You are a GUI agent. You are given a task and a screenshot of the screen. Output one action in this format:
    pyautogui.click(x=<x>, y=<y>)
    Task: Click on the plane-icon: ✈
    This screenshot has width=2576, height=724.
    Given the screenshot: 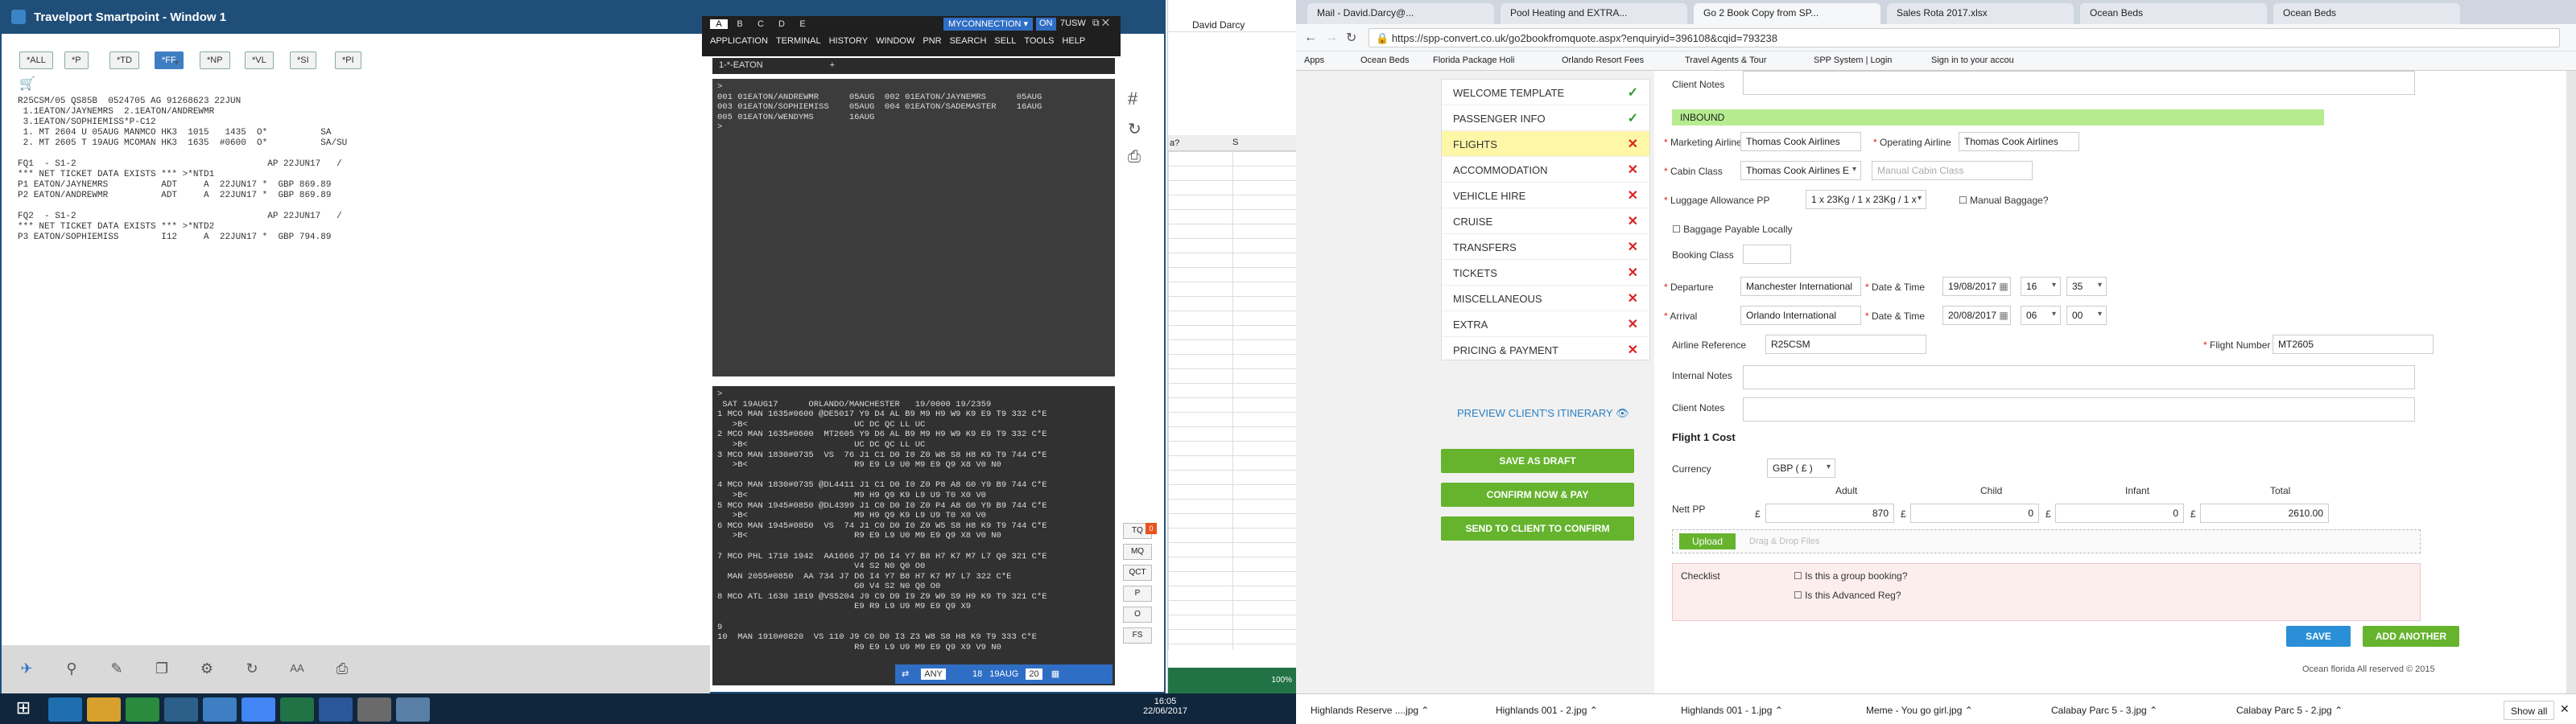 What is the action you would take?
    pyautogui.click(x=26, y=668)
    